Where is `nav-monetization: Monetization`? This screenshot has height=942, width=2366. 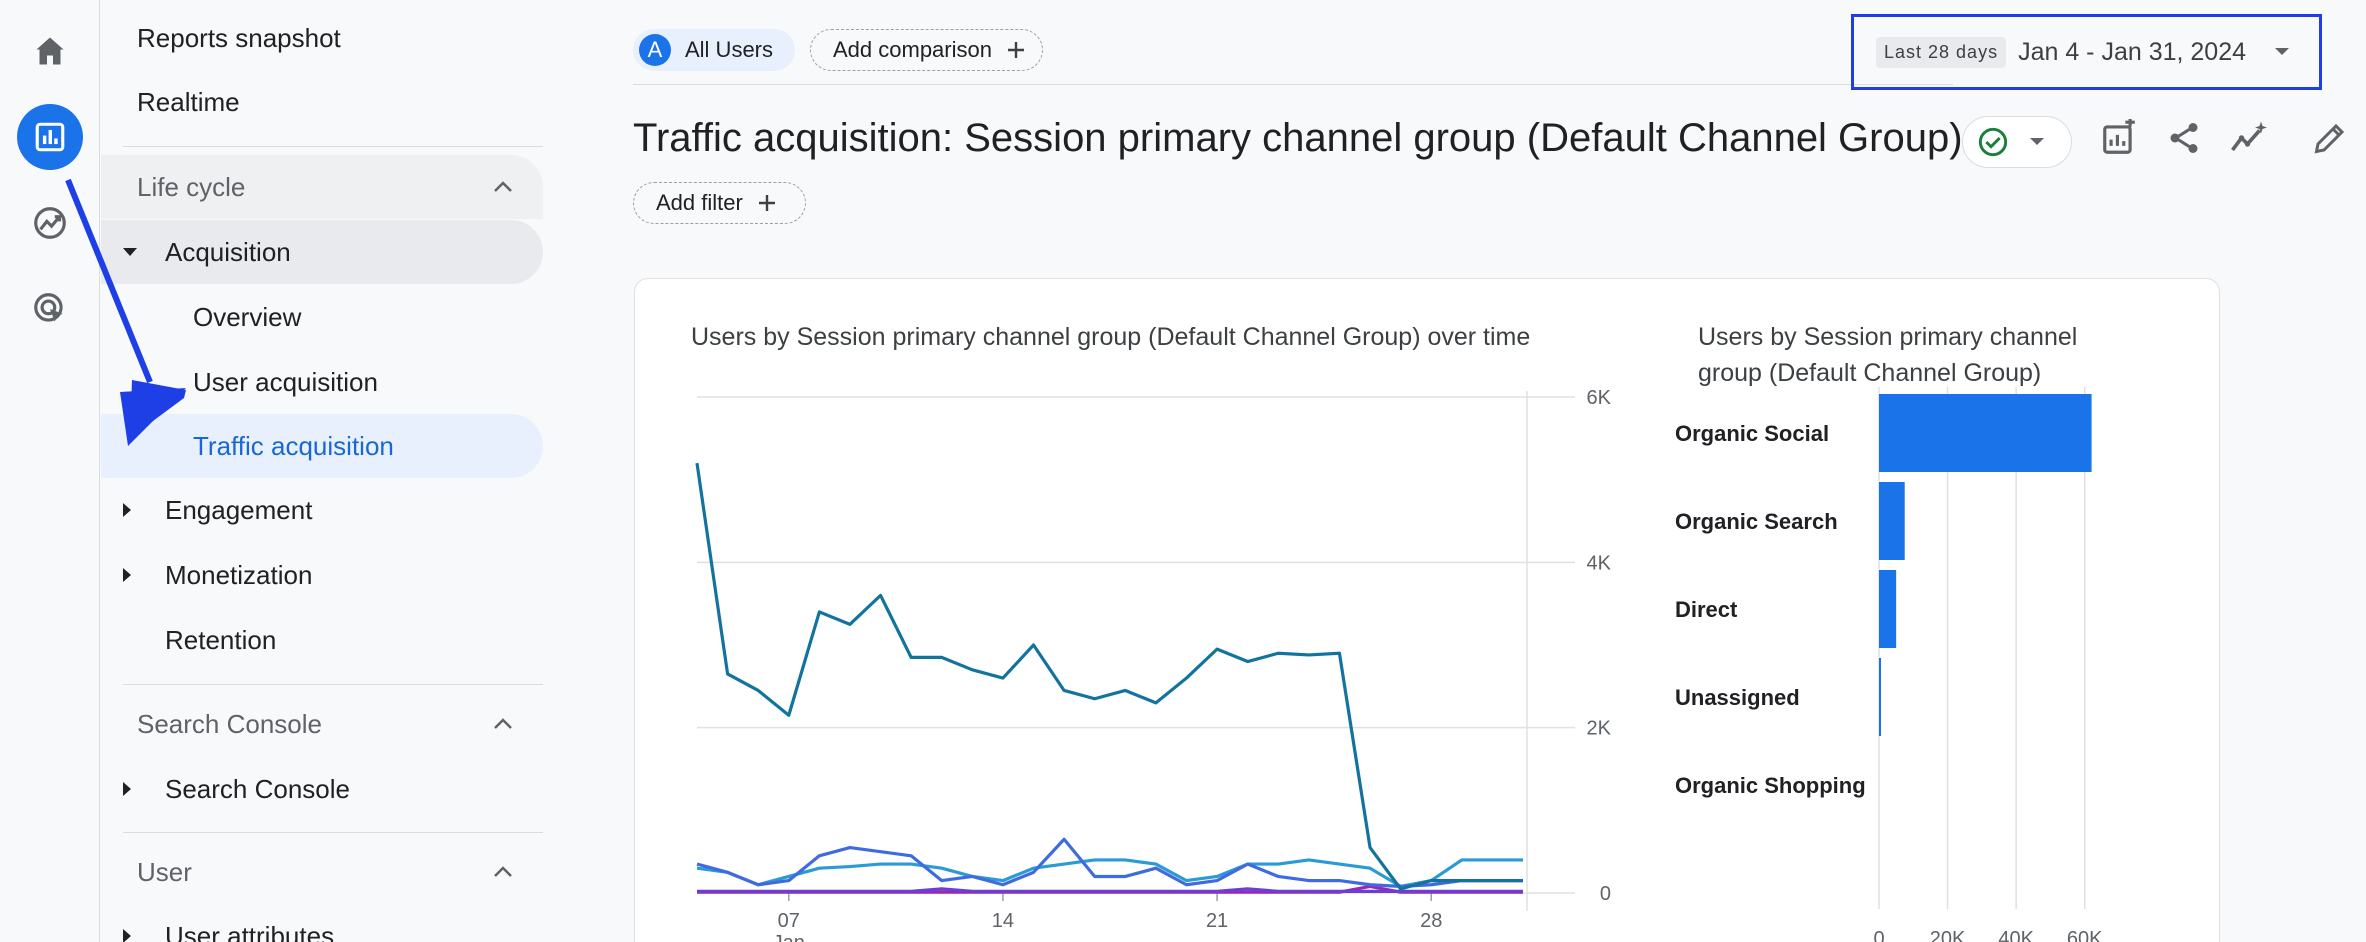 nav-monetization: Monetization is located at coordinates (206, 575).